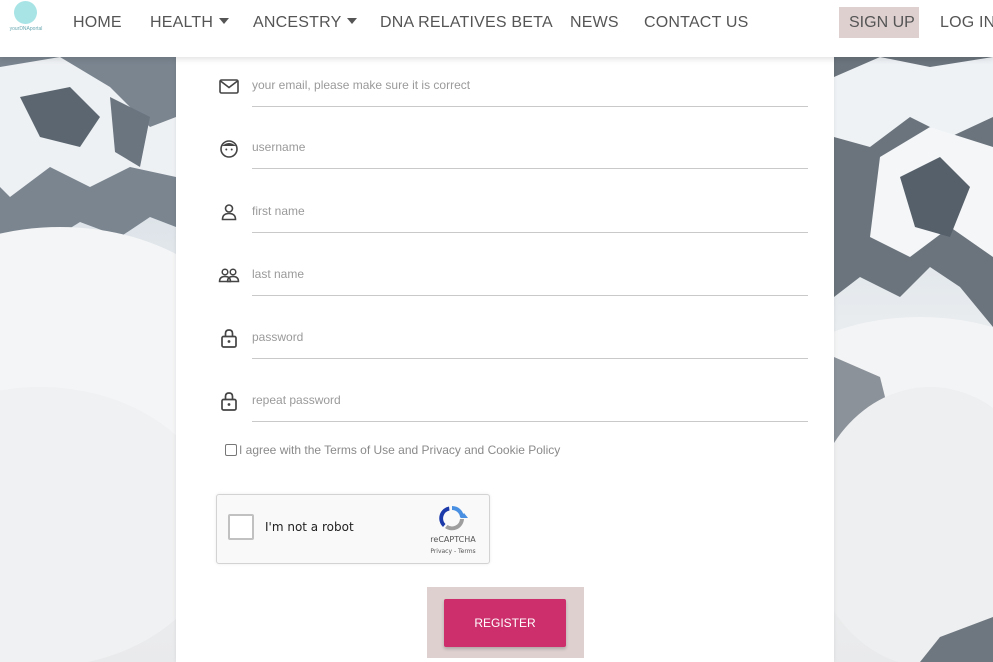  Describe the element at coordinates (25, 12) in the screenshot. I see `logo-circle-icon` at that location.